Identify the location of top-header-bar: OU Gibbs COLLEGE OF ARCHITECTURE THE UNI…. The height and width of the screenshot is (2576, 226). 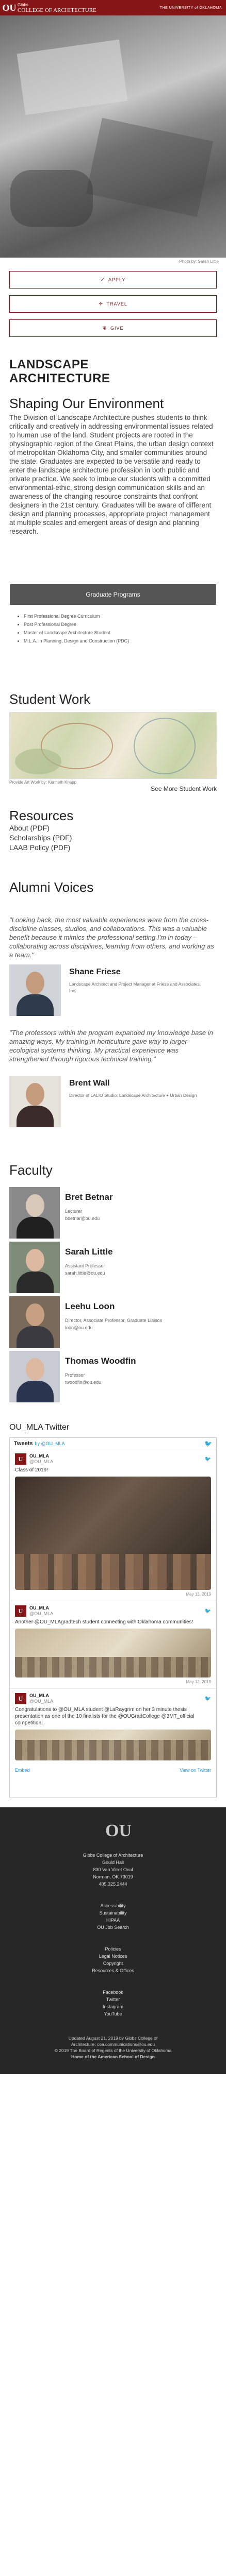
(113, 8).